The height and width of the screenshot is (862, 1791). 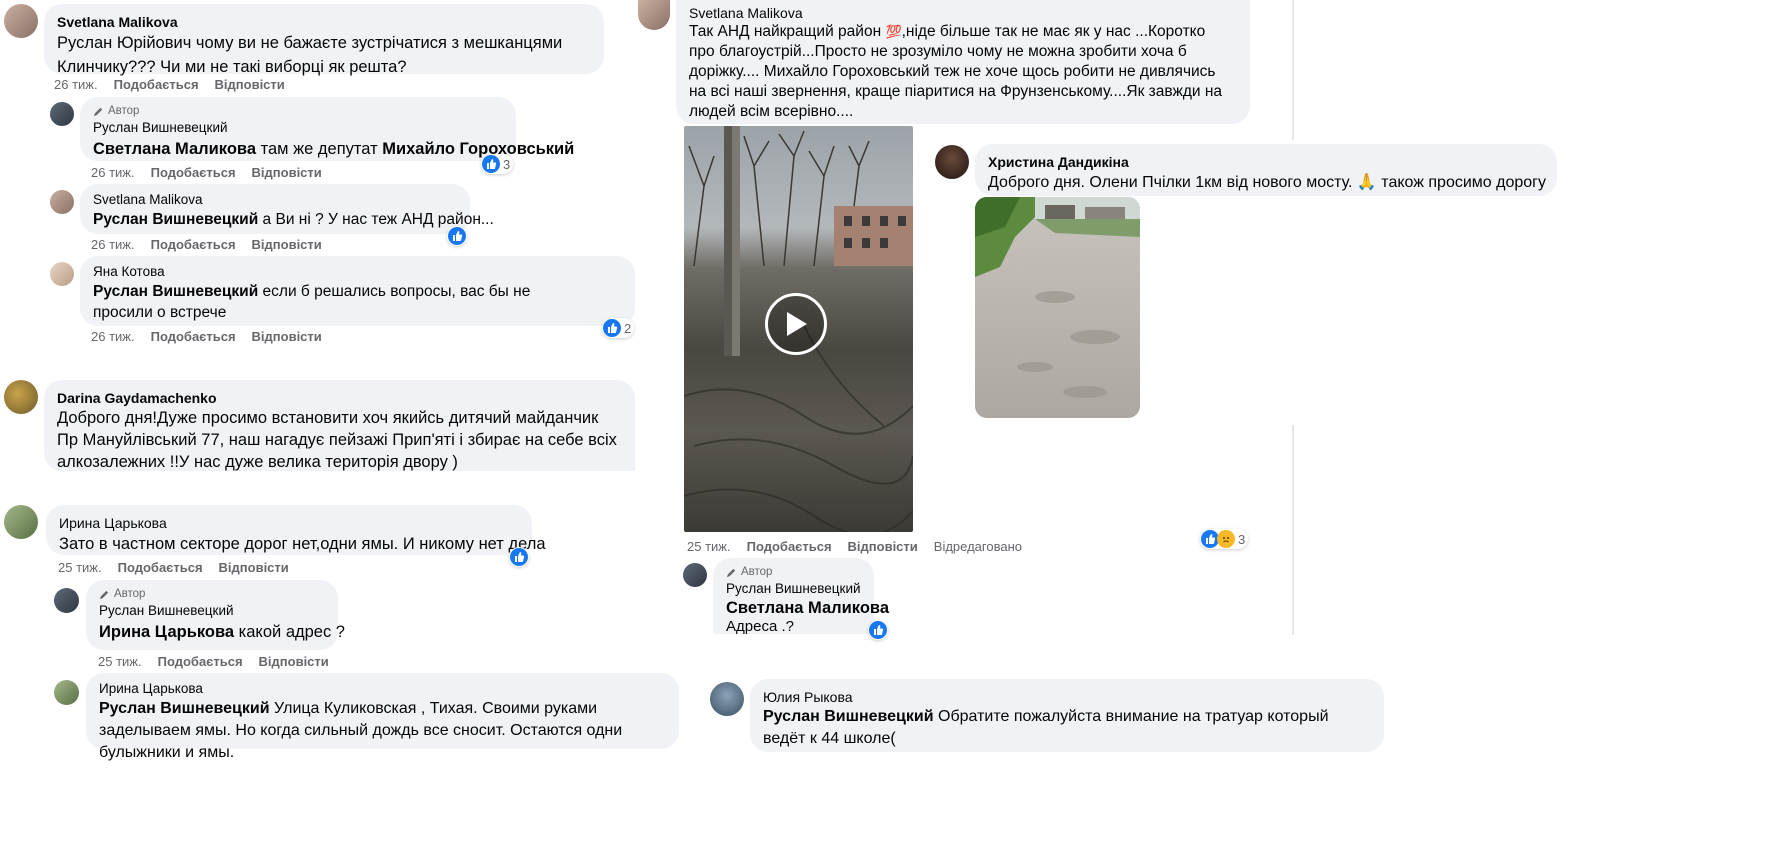 I want to click on road-photo, so click(x=1057, y=297).